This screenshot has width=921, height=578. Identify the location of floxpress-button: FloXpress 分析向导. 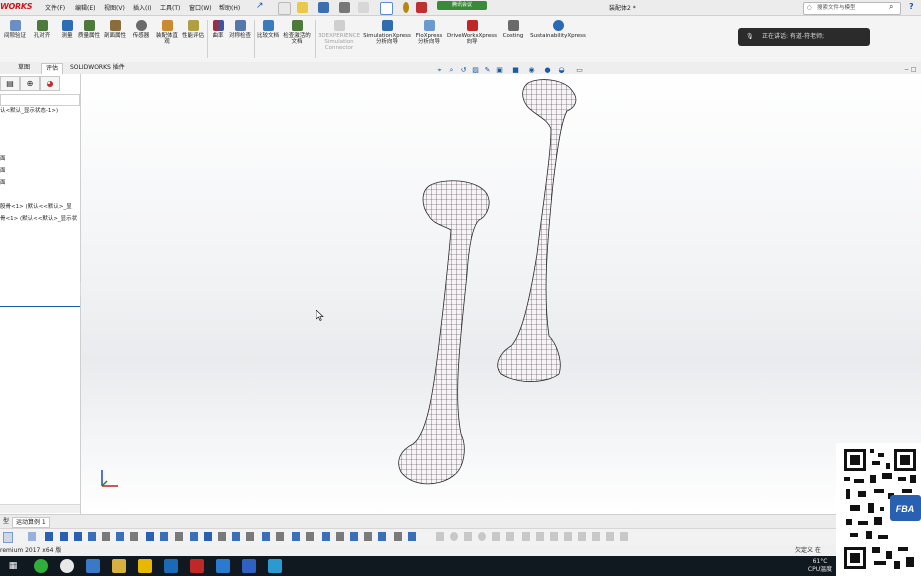
(429, 32).